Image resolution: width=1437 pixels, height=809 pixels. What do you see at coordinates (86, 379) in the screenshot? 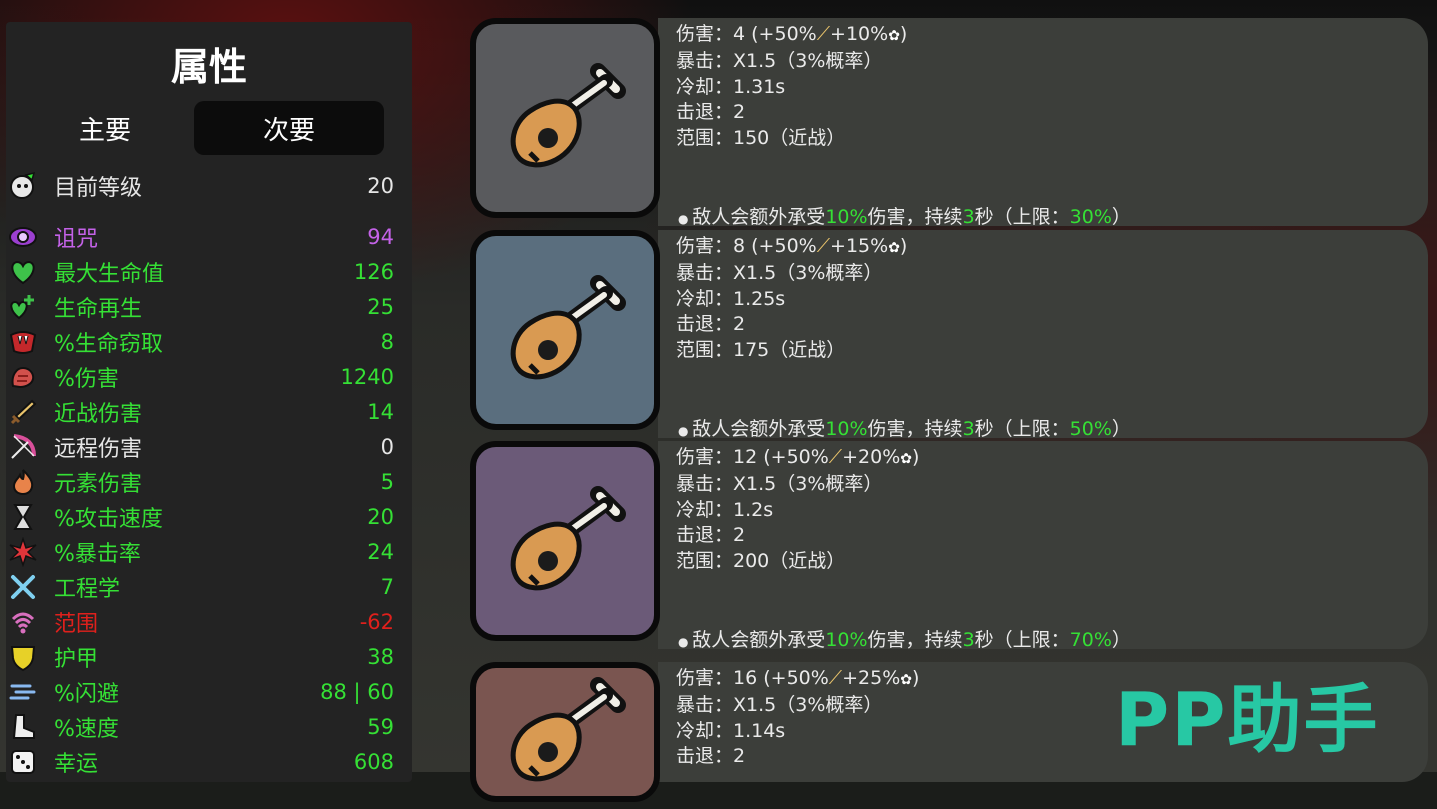
I see `stat-label: %伤害` at bounding box center [86, 379].